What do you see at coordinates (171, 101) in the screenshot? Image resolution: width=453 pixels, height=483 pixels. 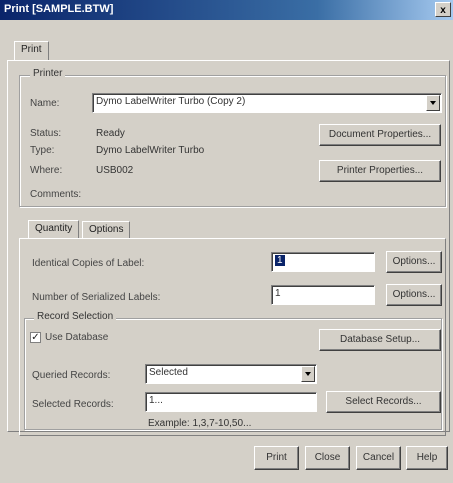 I see `printer-name-value: Dymo LabelWriter Turbo (Copy 2)` at bounding box center [171, 101].